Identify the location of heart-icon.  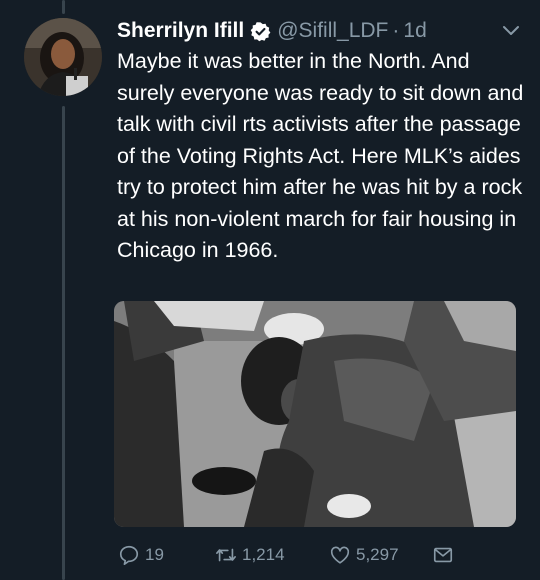
(340, 555).